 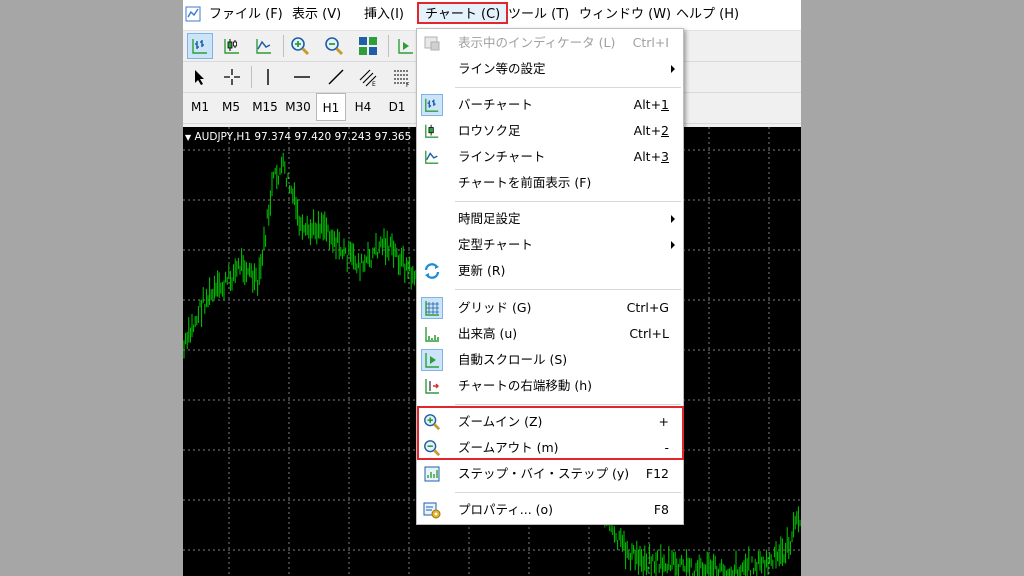 What do you see at coordinates (488, 333) in the screenshot?
I see `menu-label: 出来高 (u)` at bounding box center [488, 333].